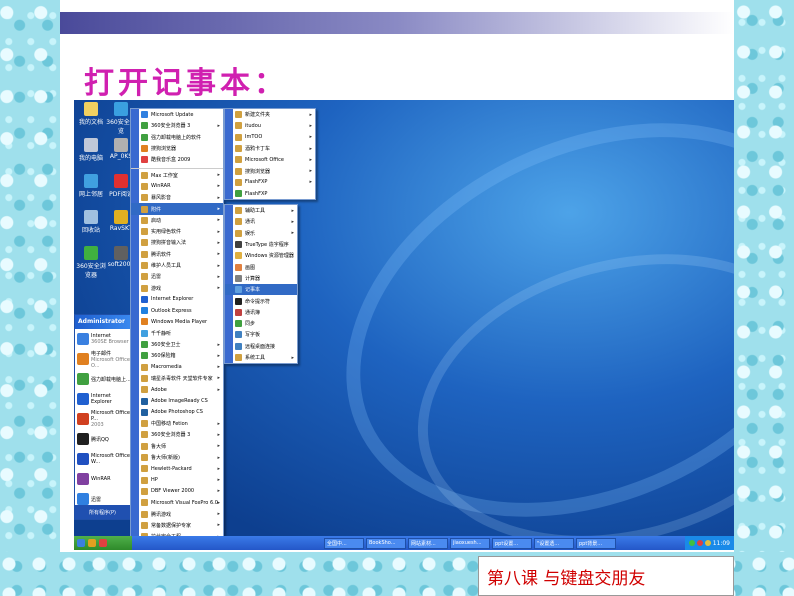  What do you see at coordinates (261, 210) in the screenshot?
I see `menu-item: 辅助工具 ▸` at bounding box center [261, 210].